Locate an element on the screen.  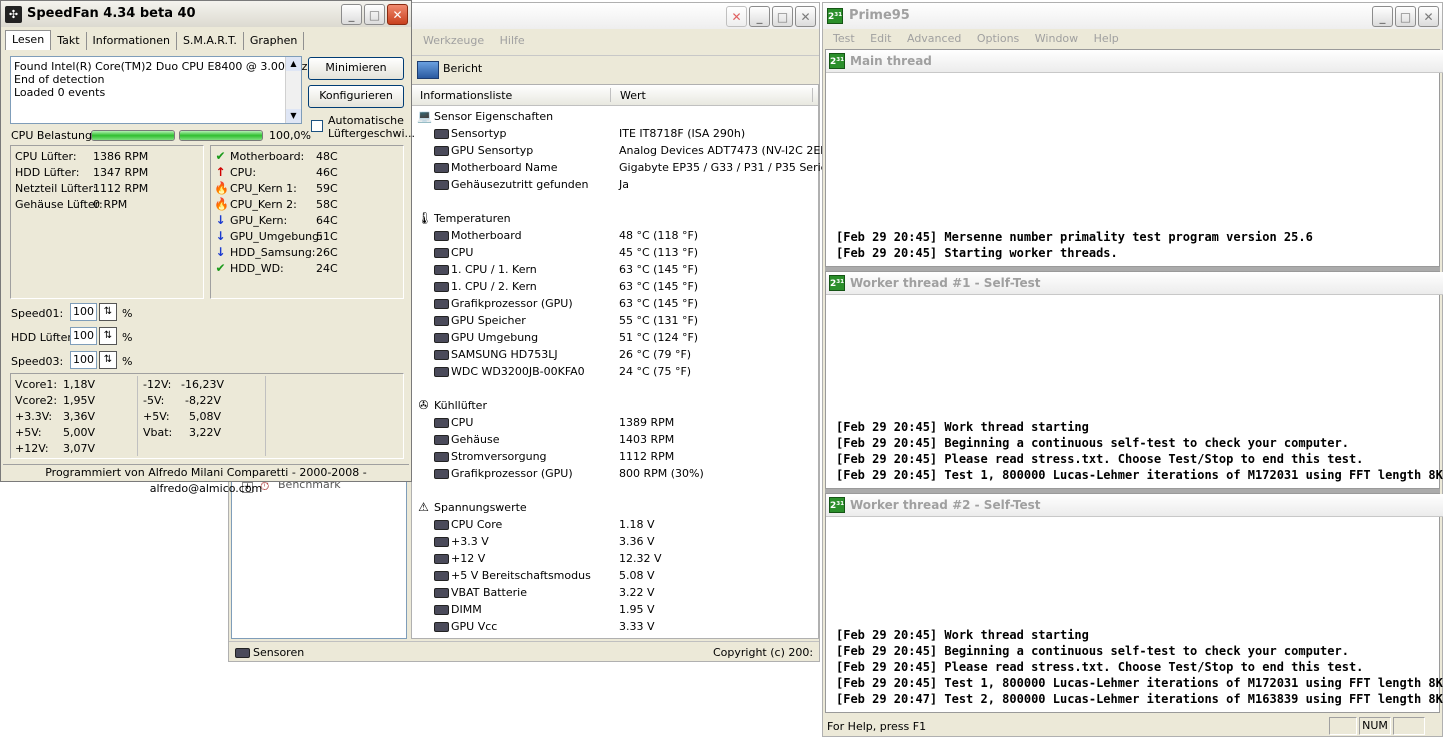
temp-label: GPU_Umgebung: is located at coordinates (276, 236).